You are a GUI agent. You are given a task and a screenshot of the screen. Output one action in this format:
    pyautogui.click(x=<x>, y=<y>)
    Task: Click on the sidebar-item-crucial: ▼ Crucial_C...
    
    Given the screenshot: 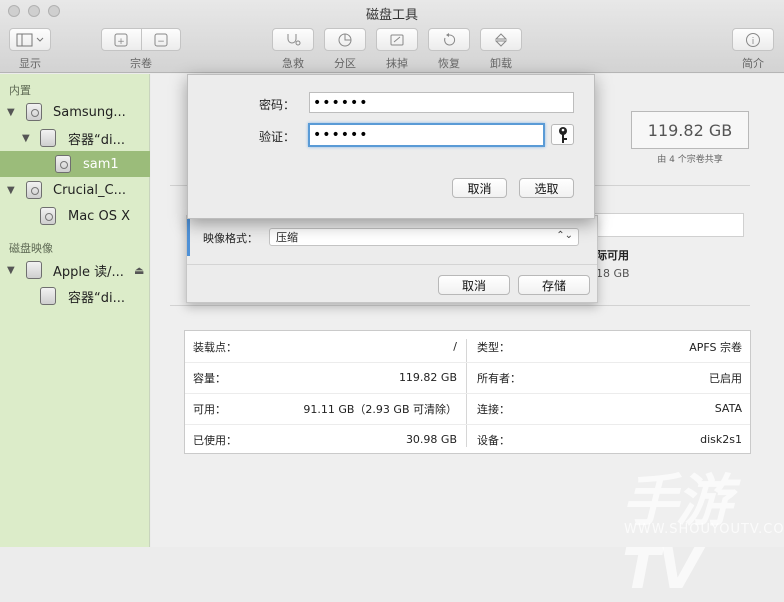 What is the action you would take?
    pyautogui.click(x=75, y=190)
    